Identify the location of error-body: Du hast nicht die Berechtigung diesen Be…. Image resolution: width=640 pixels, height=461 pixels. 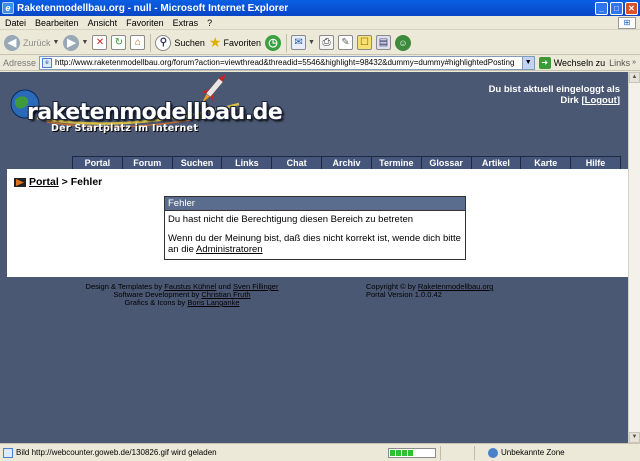
(315, 234).